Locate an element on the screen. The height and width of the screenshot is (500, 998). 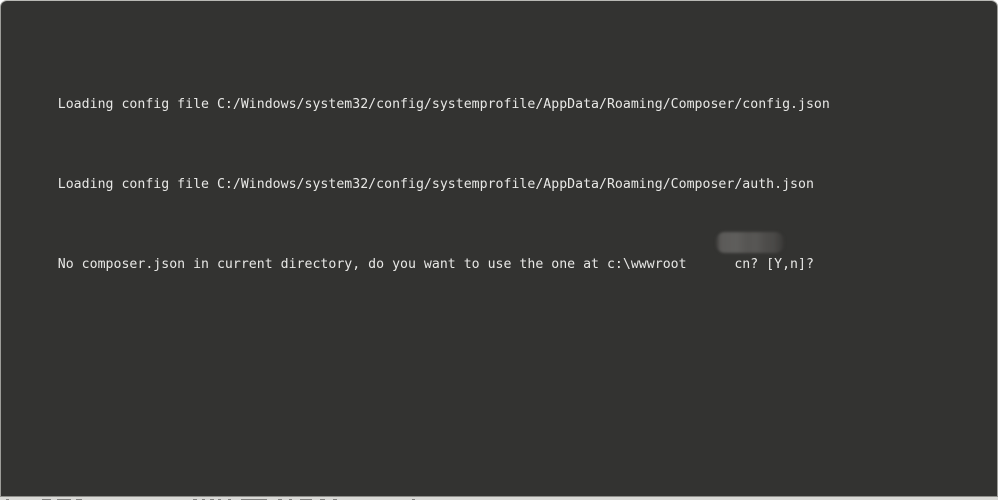
redaction-box is located at coordinates (750, 242).